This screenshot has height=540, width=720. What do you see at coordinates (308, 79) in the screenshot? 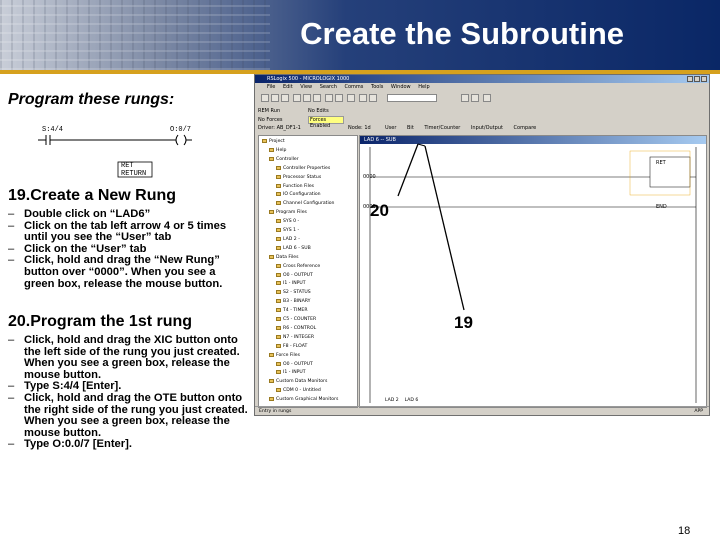
I see `window-title: RSLogix 500 - MICROLOGIX 1000` at bounding box center [308, 79].